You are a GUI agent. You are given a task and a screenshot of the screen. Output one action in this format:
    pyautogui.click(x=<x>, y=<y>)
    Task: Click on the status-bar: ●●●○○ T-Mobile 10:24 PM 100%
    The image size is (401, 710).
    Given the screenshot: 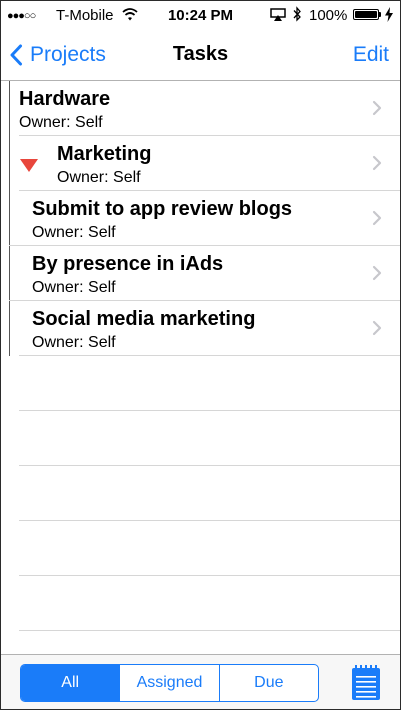 What is the action you would take?
    pyautogui.click(x=200, y=16)
    